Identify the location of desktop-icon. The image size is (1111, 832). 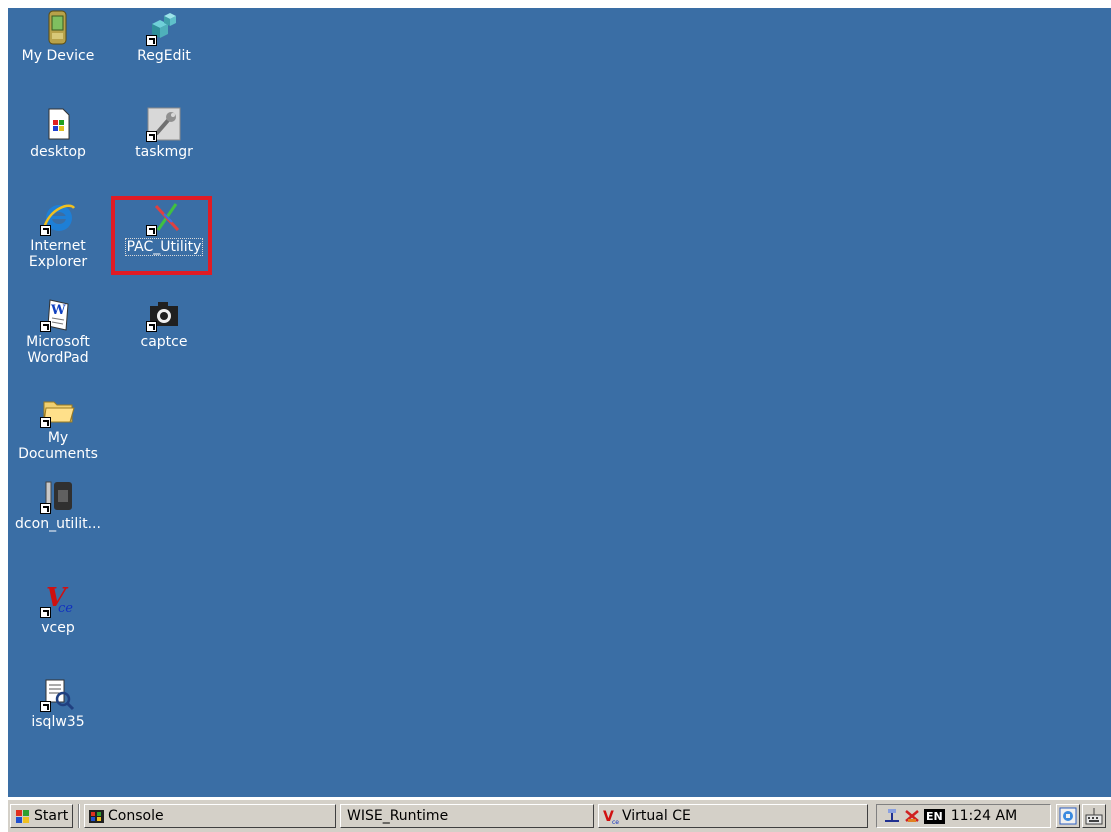
(1068, 816).